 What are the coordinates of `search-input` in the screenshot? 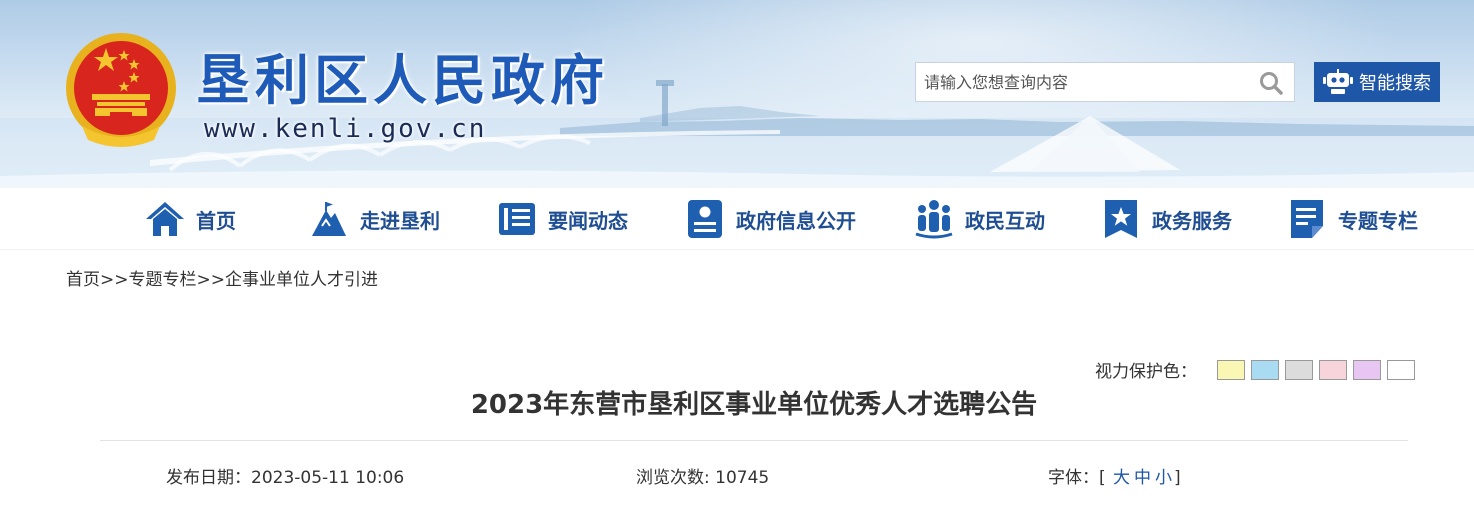 It's located at (1084, 82).